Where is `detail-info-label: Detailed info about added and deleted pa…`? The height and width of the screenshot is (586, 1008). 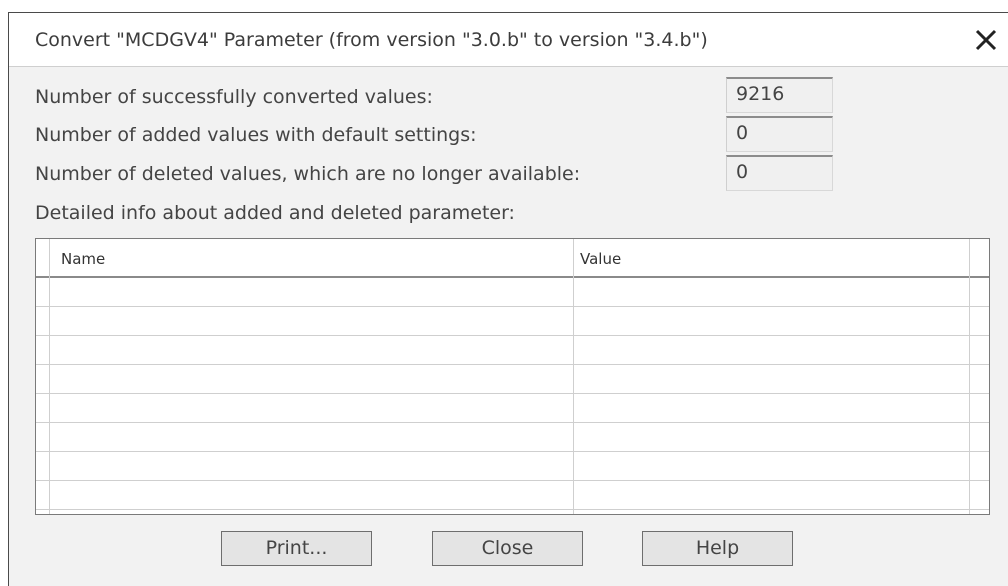
detail-info-label: Detailed info about added and deleted pa… is located at coordinates (275, 213).